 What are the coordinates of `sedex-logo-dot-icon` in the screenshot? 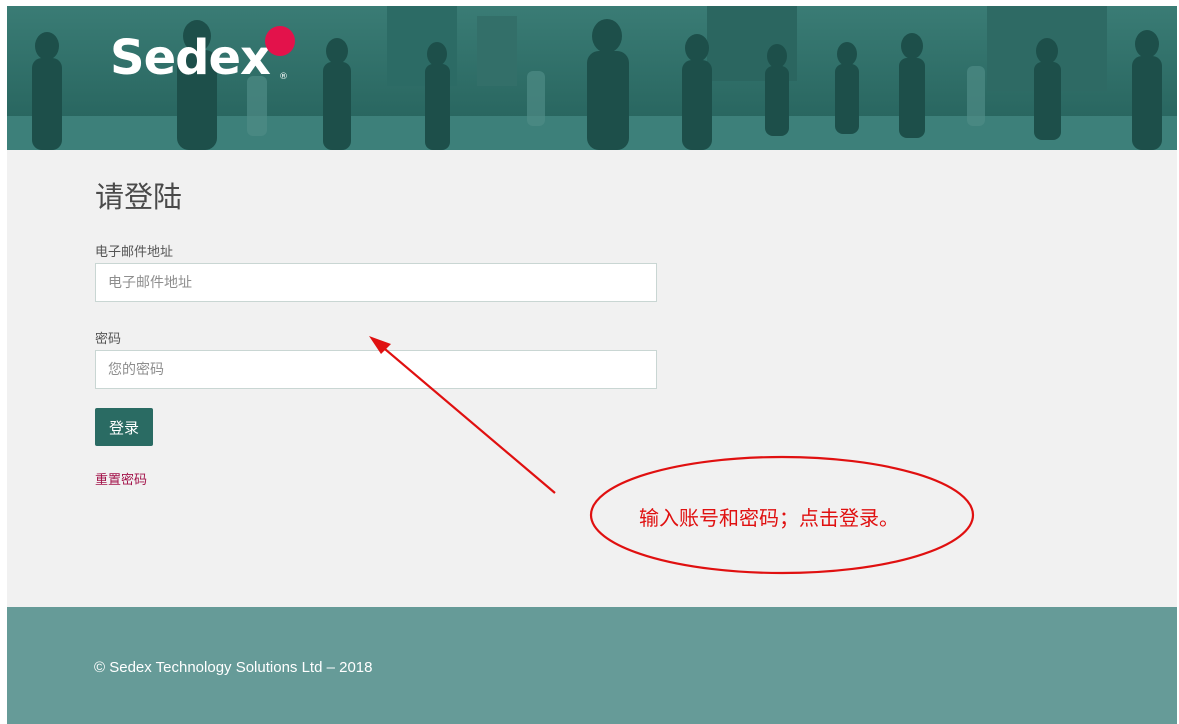 It's located at (280, 41).